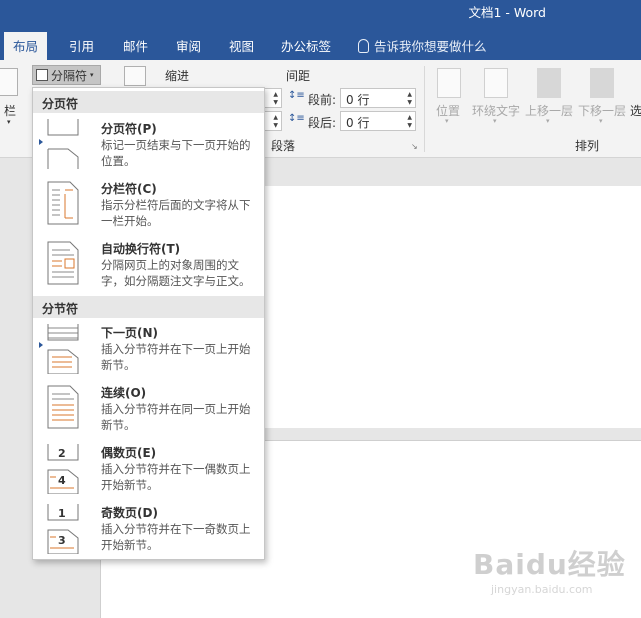  What do you see at coordinates (63, 529) in the screenshot?
I see `odd-page-icon: 1 3` at bounding box center [63, 529].